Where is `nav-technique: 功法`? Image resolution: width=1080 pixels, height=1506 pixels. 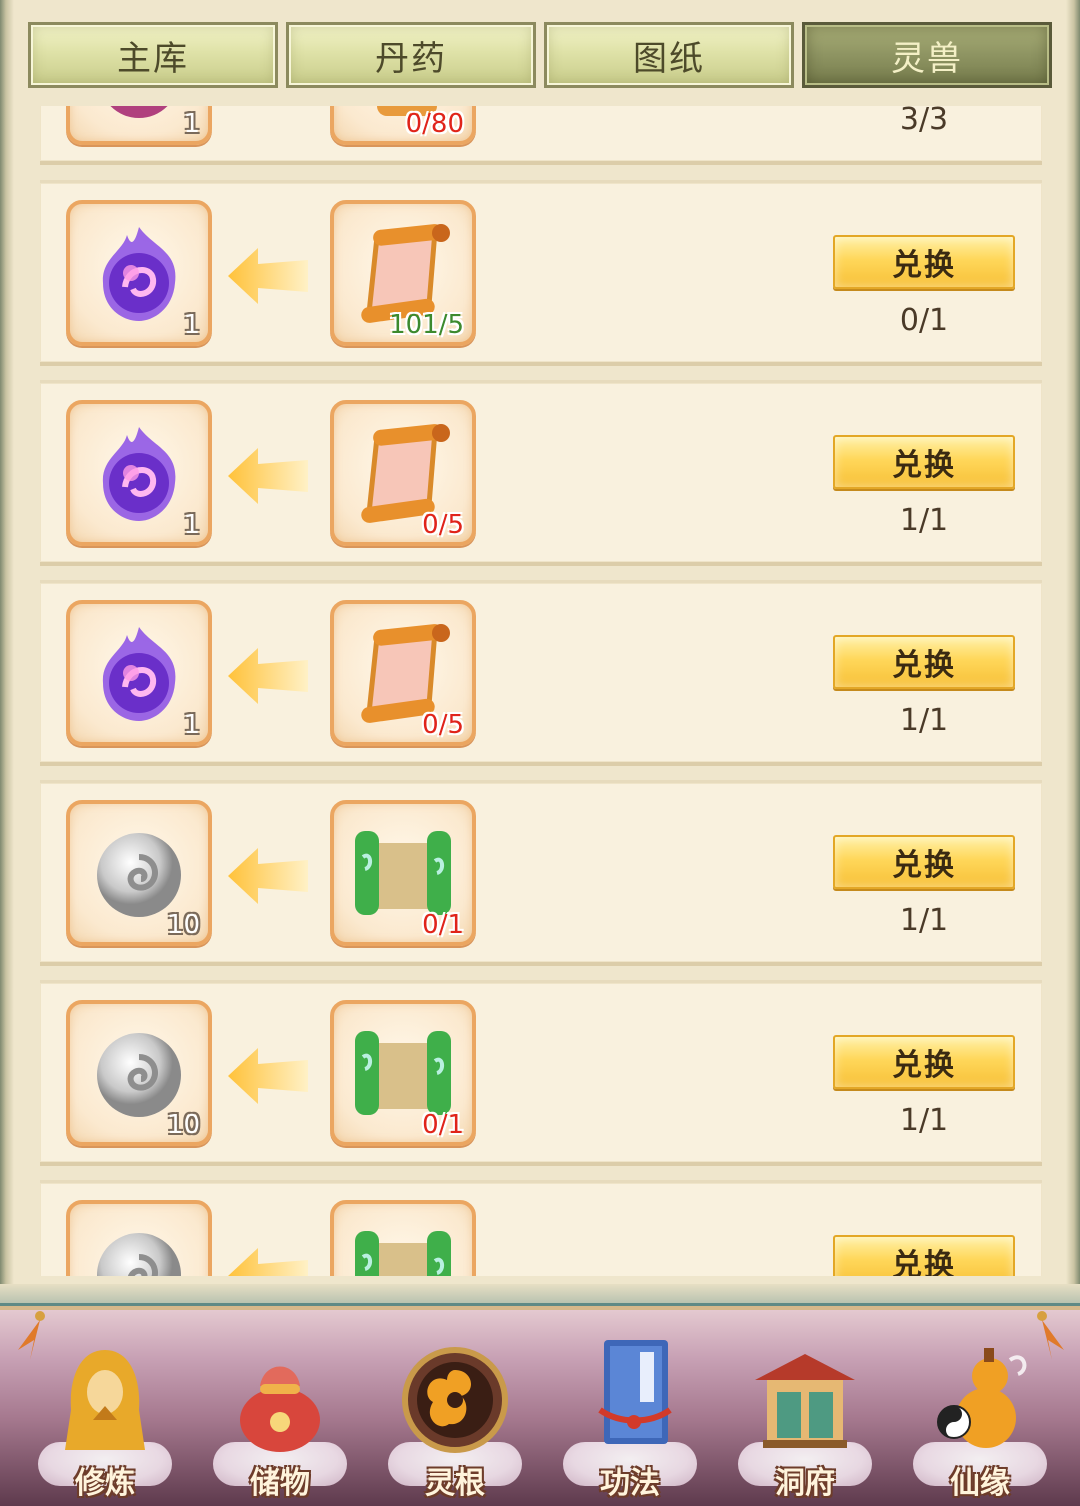
nav-technique: 功法 is located at coordinates (630, 1415).